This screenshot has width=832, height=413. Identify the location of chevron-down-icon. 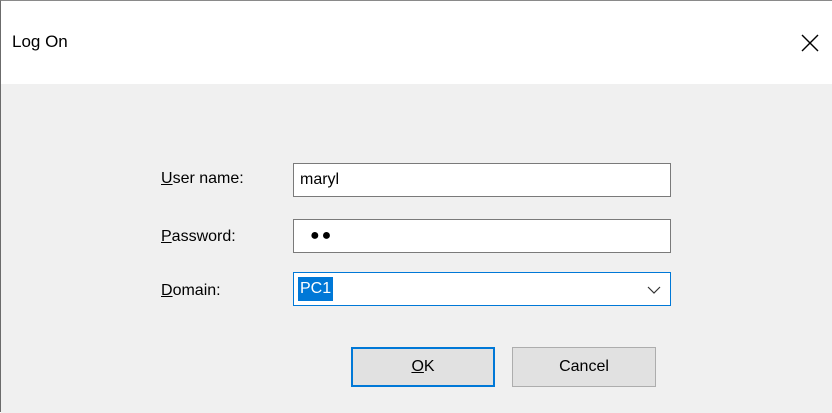
(654, 290).